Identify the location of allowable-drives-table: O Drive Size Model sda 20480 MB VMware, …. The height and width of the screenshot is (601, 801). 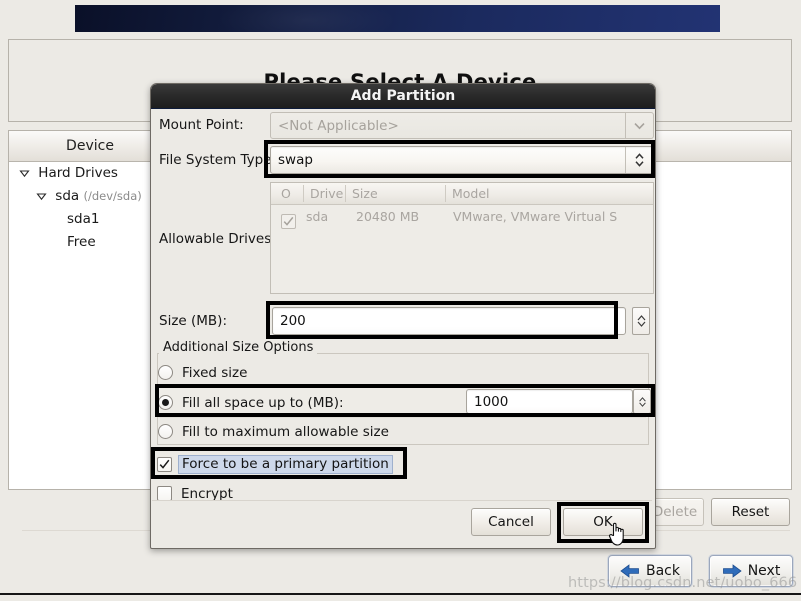
(462, 238).